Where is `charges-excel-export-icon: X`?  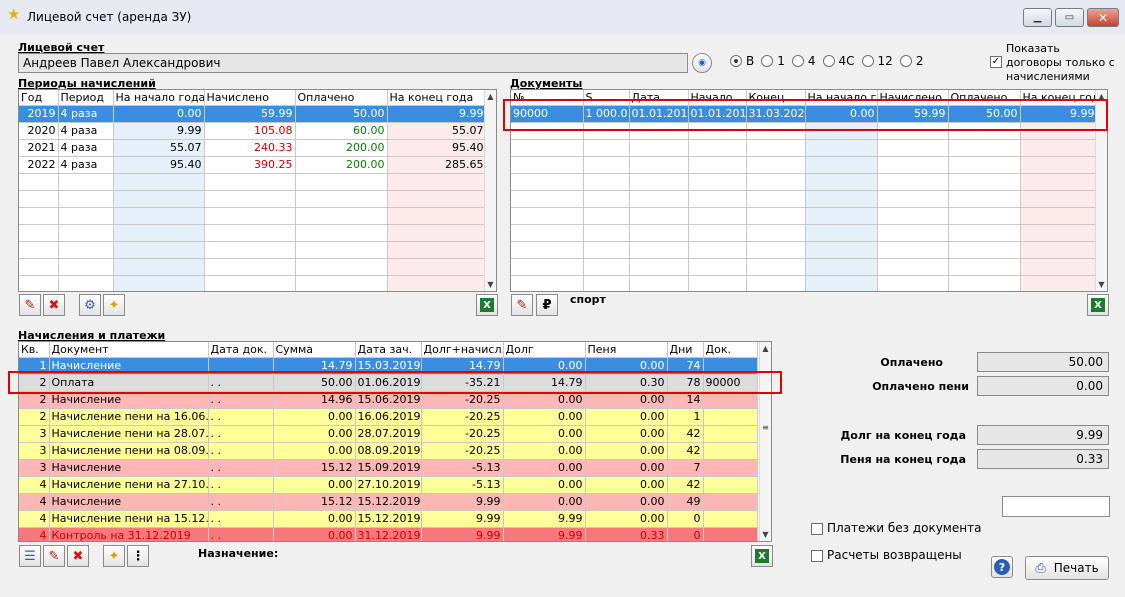
charges-excel-export-icon: X is located at coordinates (762, 556).